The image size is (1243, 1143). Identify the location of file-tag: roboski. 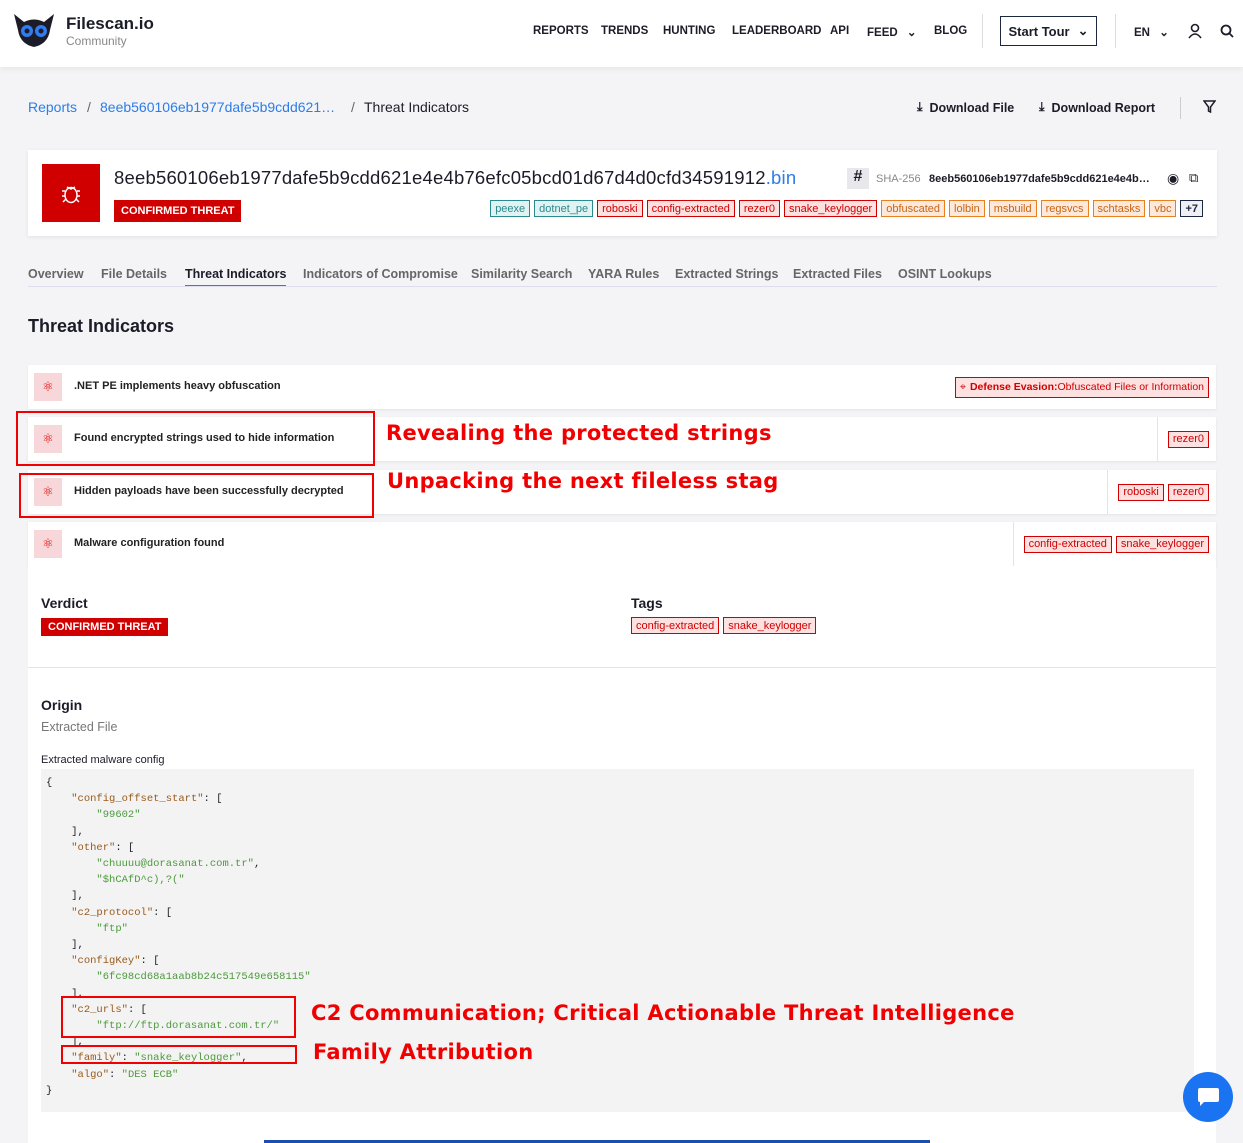
(620, 208).